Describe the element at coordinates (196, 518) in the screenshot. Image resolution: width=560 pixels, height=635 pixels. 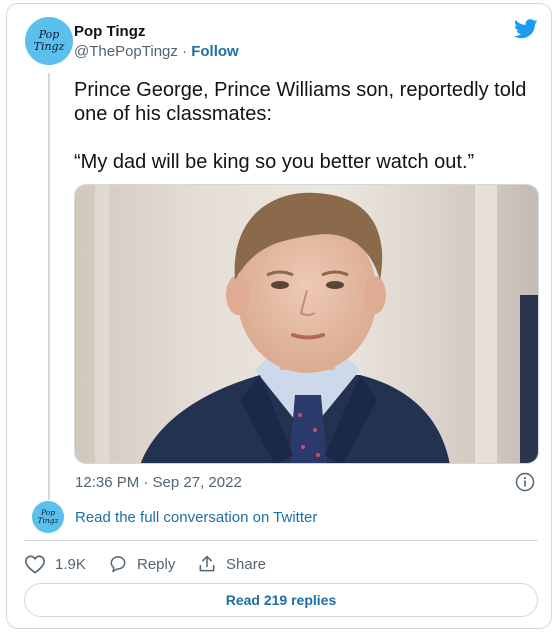
I see `read-conversation-link: Read the full conversation on Twitter` at that location.